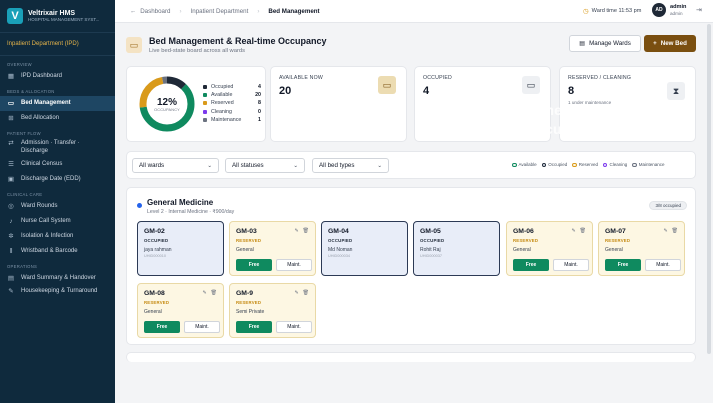 The image size is (713, 403). Describe the element at coordinates (11, 143) in the screenshot. I see `transfer-icon: ⇄` at that location.